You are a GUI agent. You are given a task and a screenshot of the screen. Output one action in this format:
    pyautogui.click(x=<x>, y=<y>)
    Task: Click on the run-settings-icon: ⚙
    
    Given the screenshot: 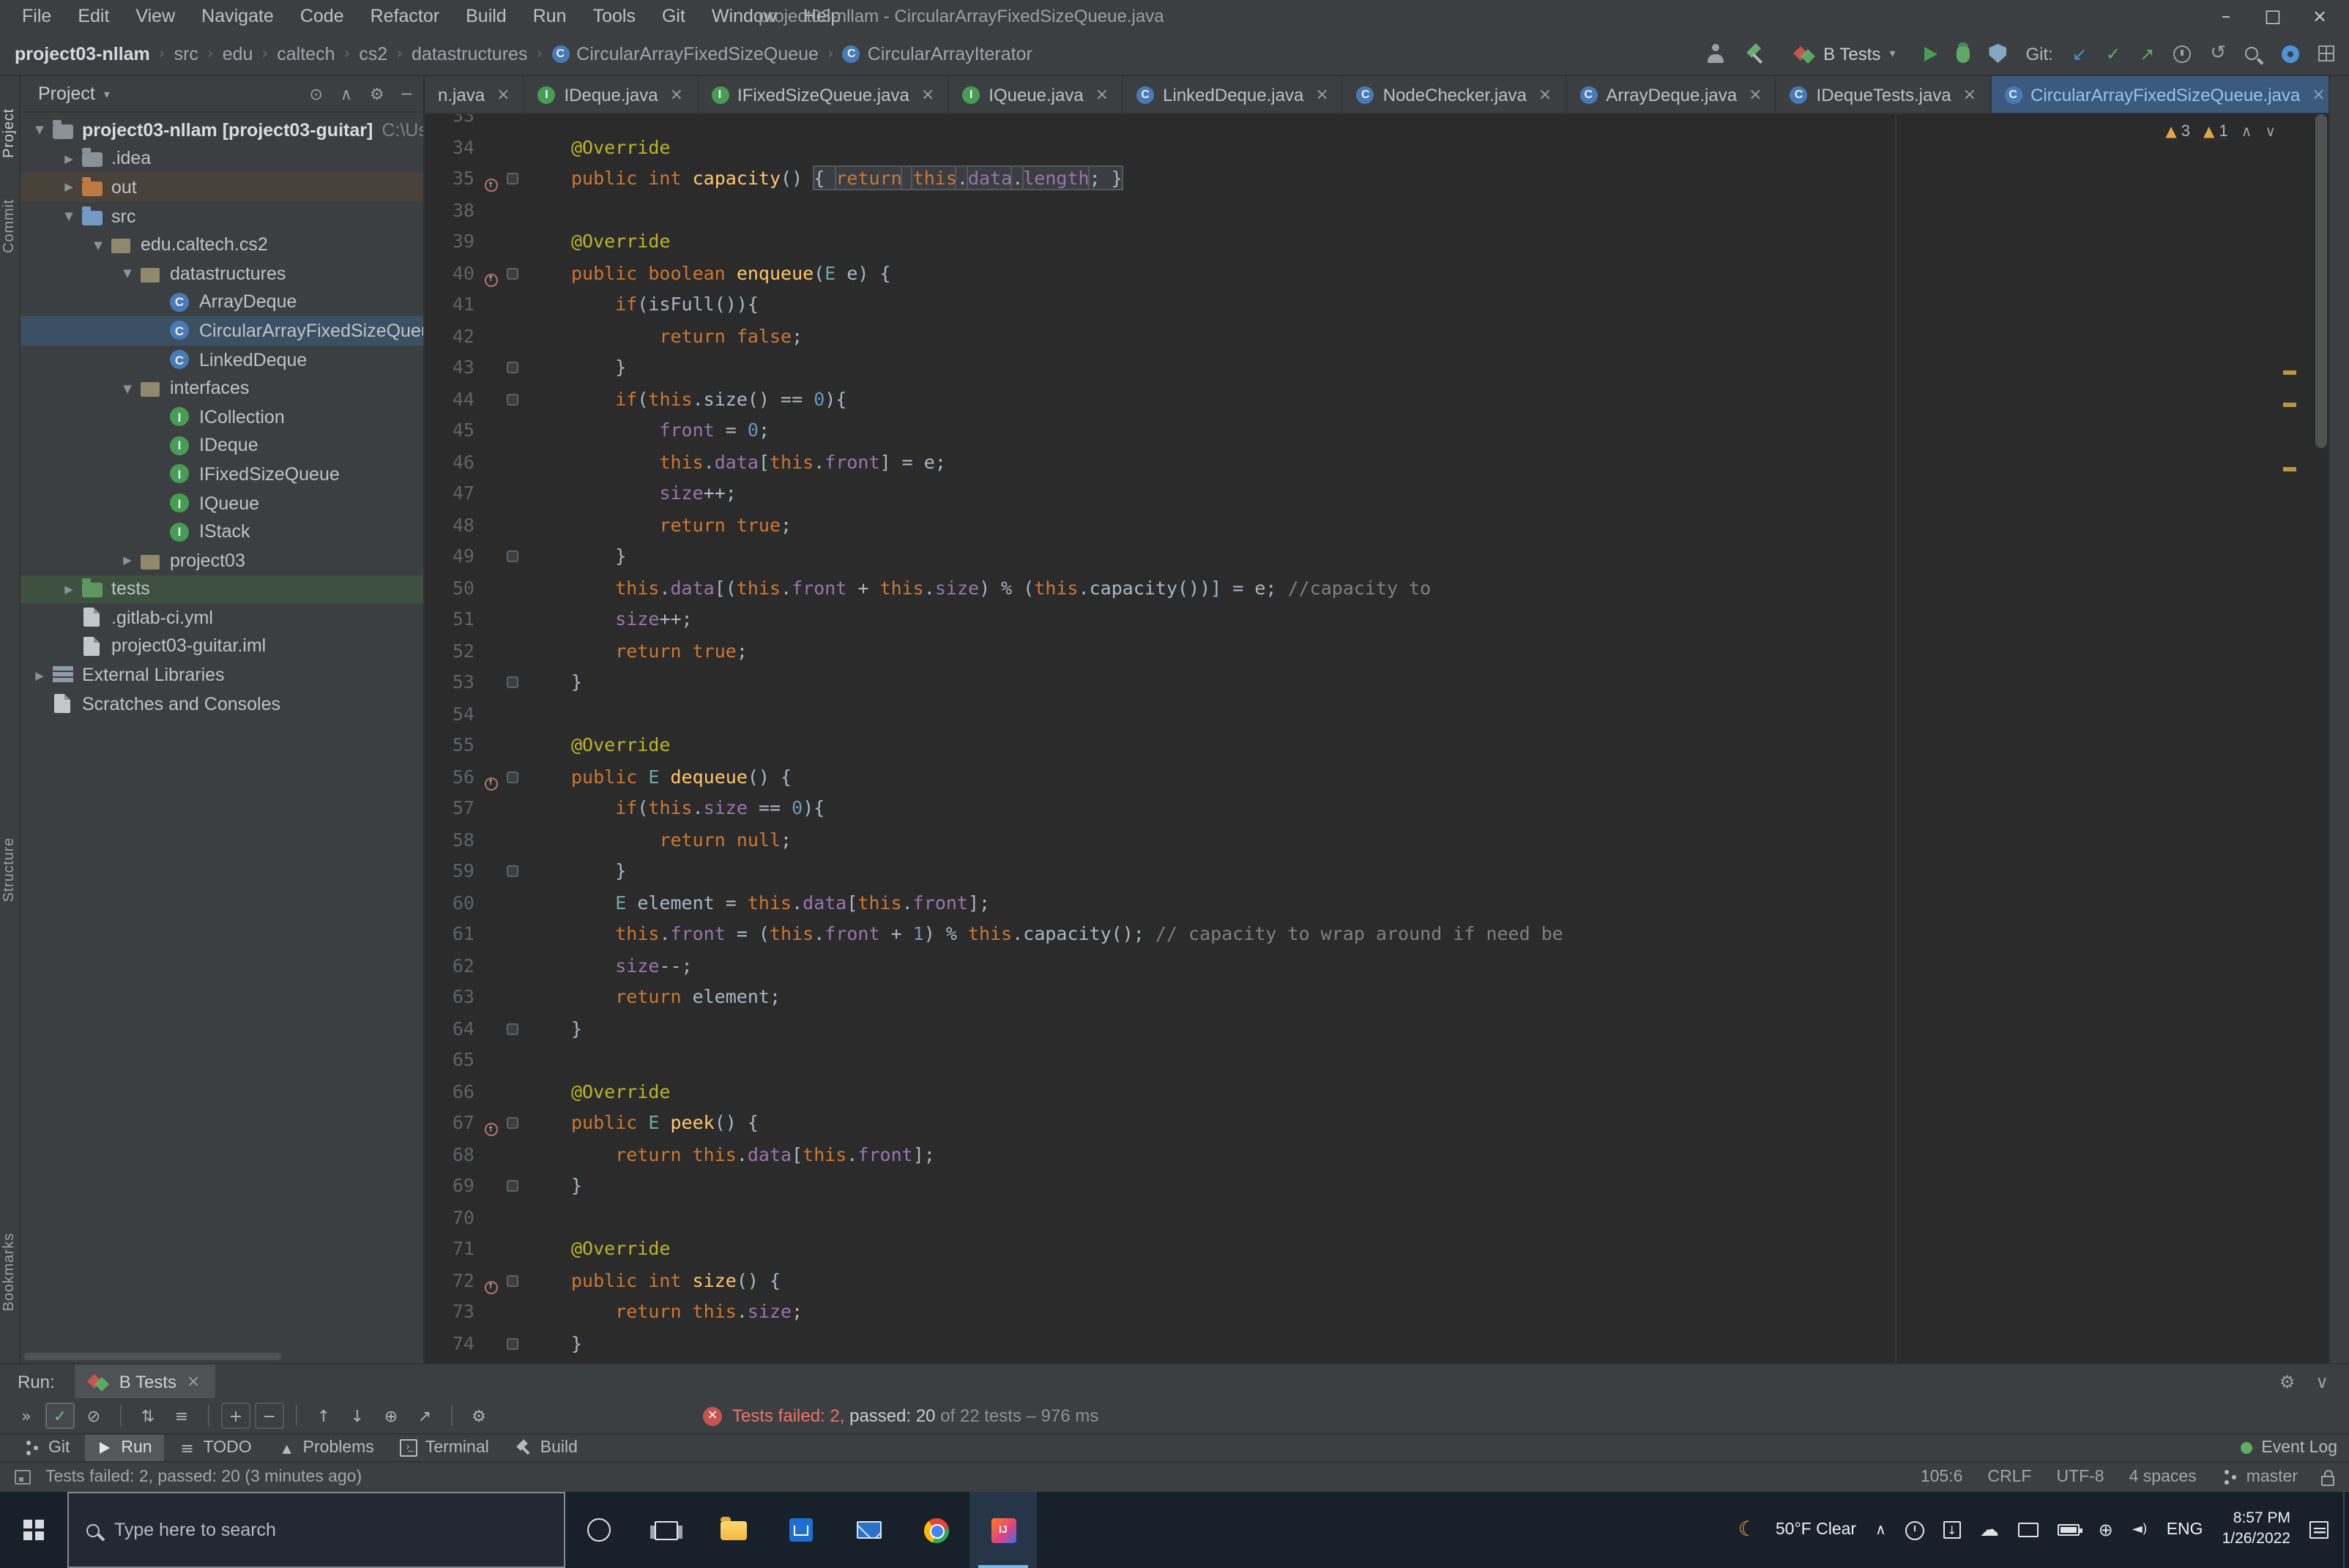 What is the action you would take?
    pyautogui.click(x=2287, y=1381)
    